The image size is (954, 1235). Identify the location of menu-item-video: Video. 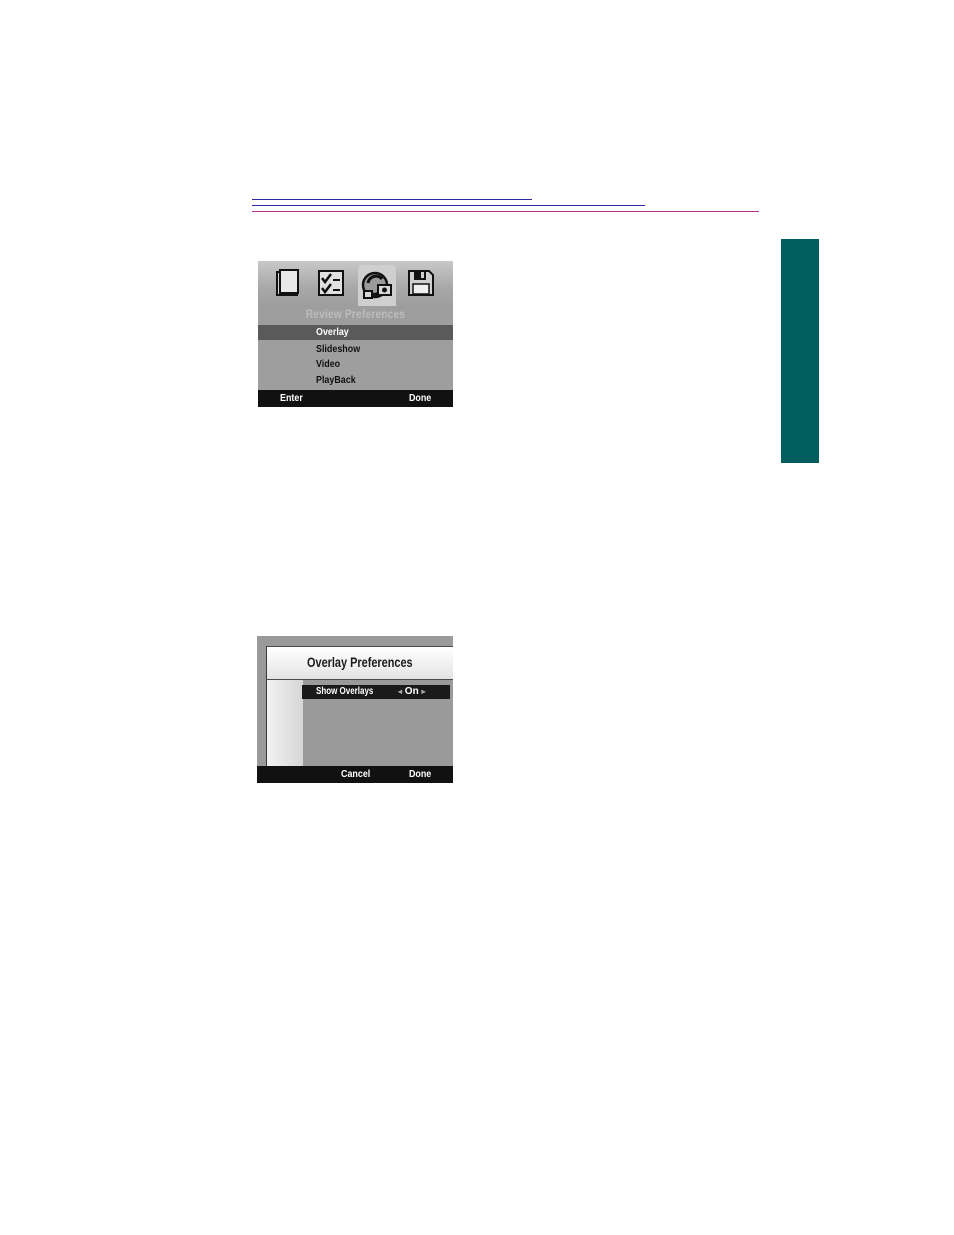
(355, 364).